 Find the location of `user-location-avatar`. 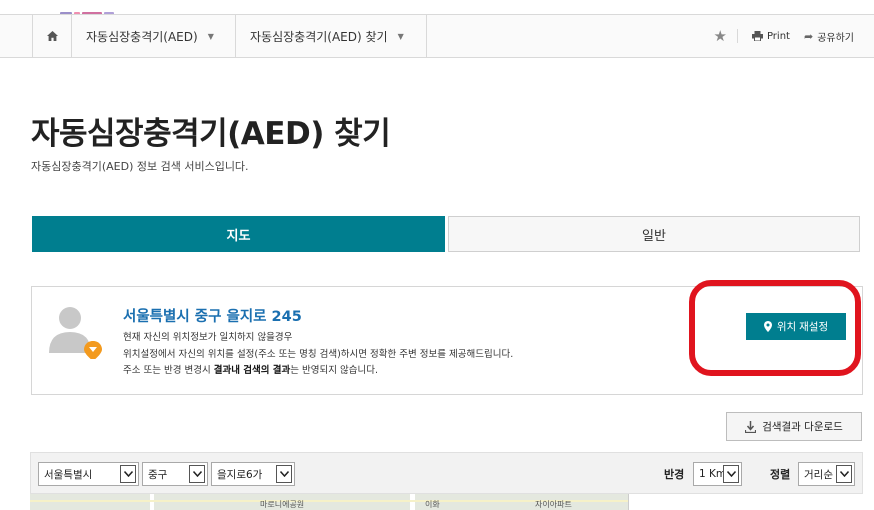

user-location-avatar is located at coordinates (76, 331).